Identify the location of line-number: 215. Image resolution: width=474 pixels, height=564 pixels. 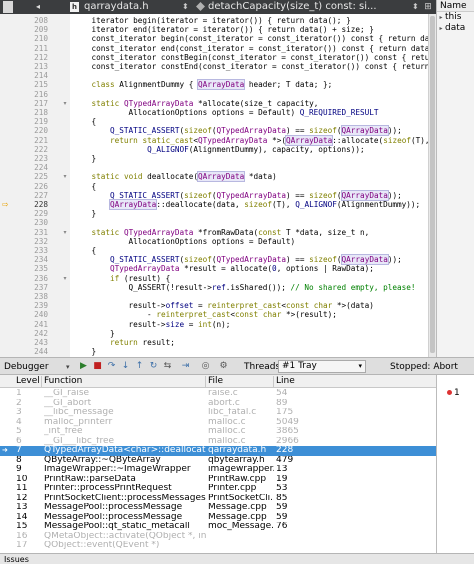
(35, 84).